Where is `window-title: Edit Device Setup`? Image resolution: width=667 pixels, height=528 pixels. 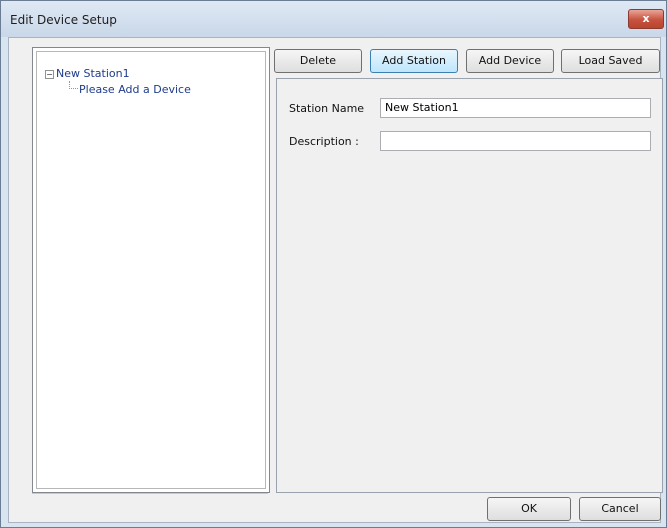 window-title: Edit Device Setup is located at coordinates (63, 20).